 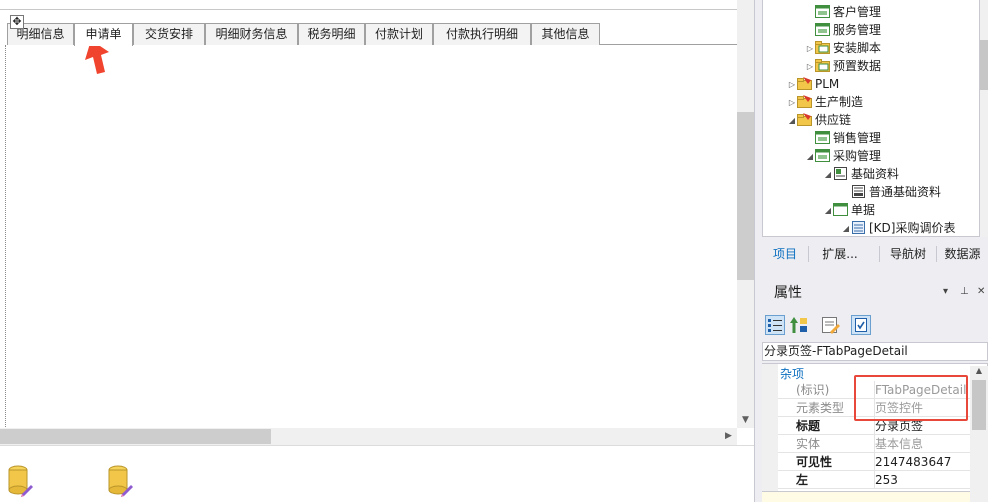 What do you see at coordinates (875, 254) in the screenshot?
I see `side-panel-tabs: 项目 扩展... 导航树 数据源` at bounding box center [875, 254].